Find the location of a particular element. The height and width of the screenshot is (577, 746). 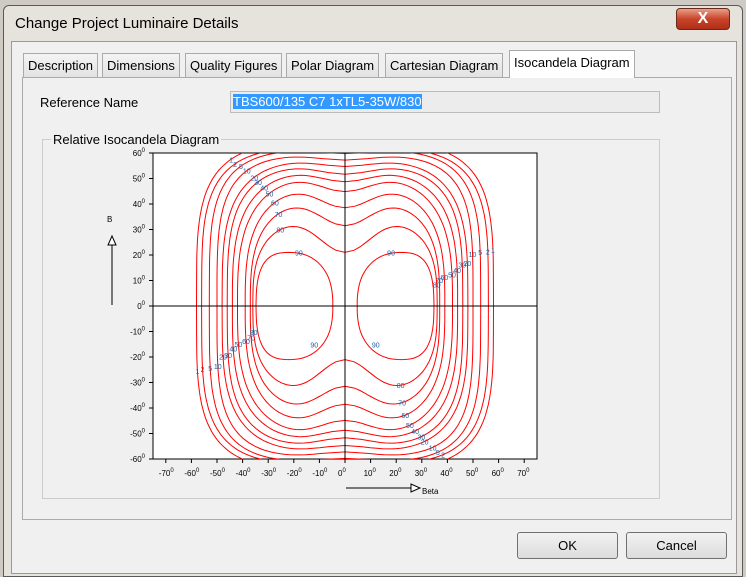

reference-name-input: TBS600/135 C7 1xTL5-35W/830 is located at coordinates (445, 102).